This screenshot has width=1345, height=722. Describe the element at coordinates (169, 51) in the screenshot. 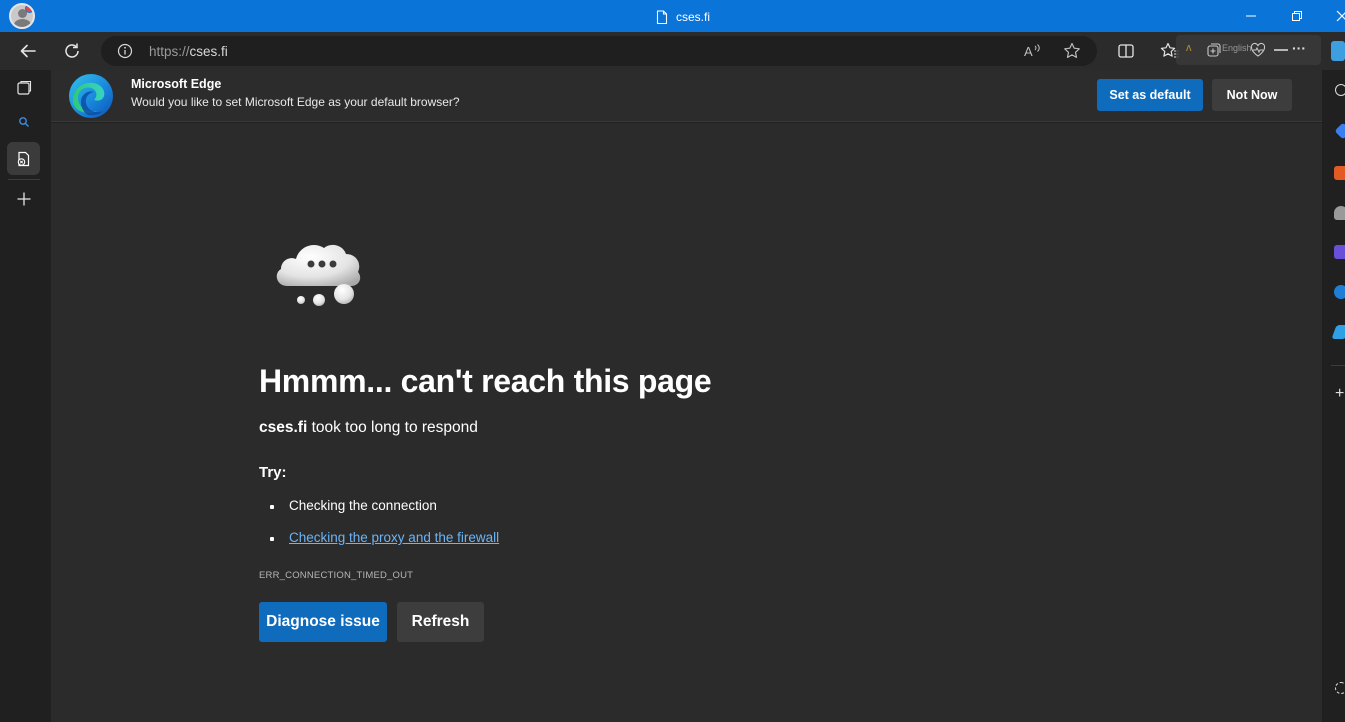

I see `url-protocol: https://` at that location.